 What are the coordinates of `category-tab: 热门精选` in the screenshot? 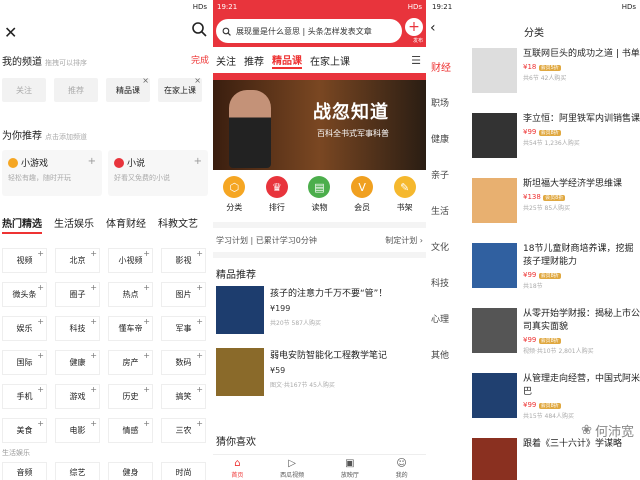 It's located at (22, 224).